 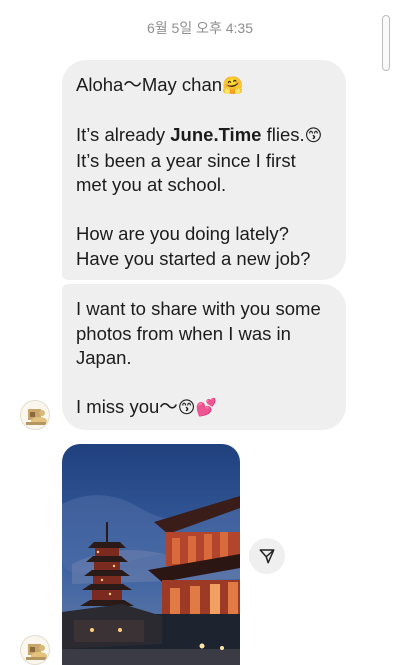 I want to click on kissing-heart-emoji: 😙💕, so click(x=197, y=408).